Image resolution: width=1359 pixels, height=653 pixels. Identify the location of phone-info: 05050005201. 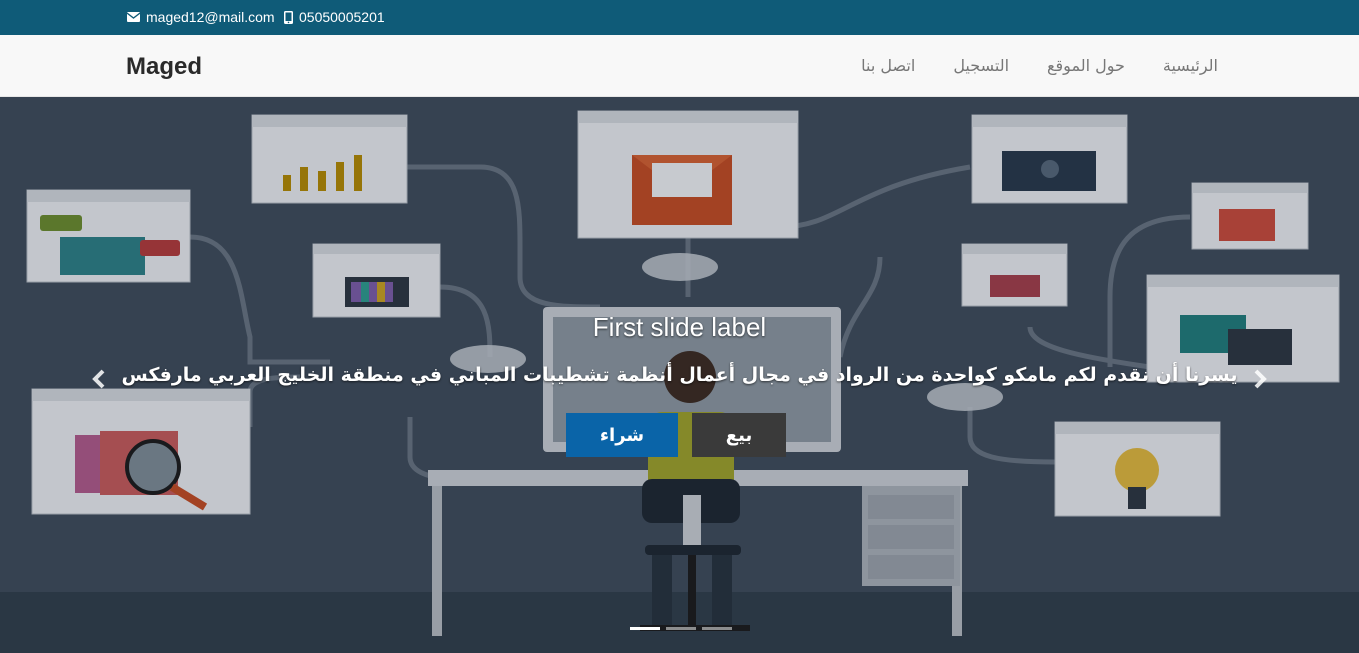
(334, 17).